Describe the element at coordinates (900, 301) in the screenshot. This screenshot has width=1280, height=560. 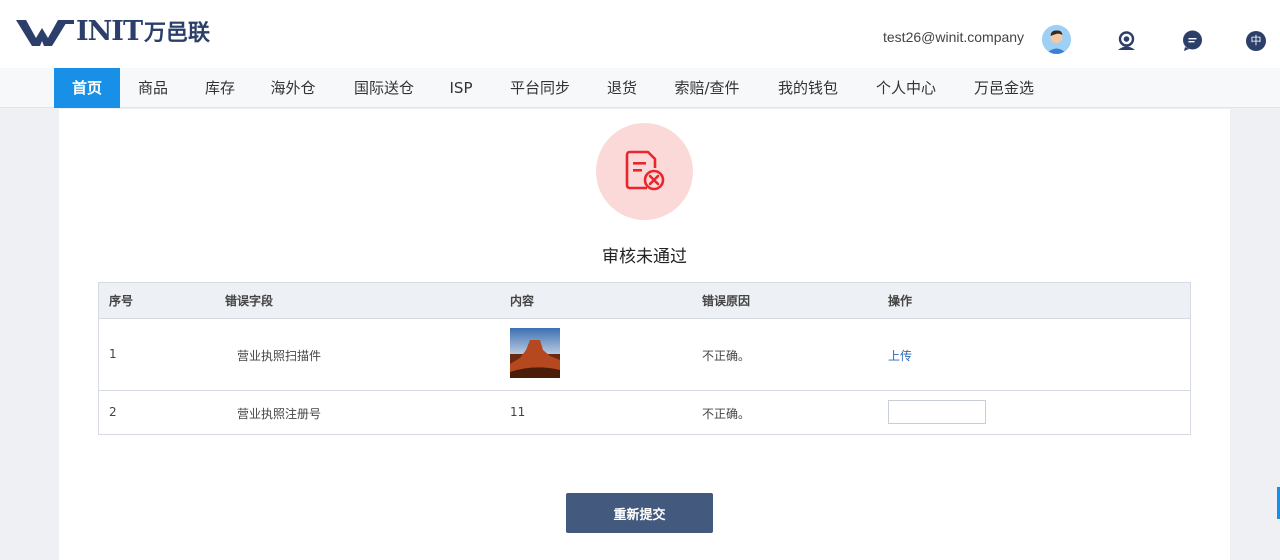
I see `header-action: 操作` at that location.